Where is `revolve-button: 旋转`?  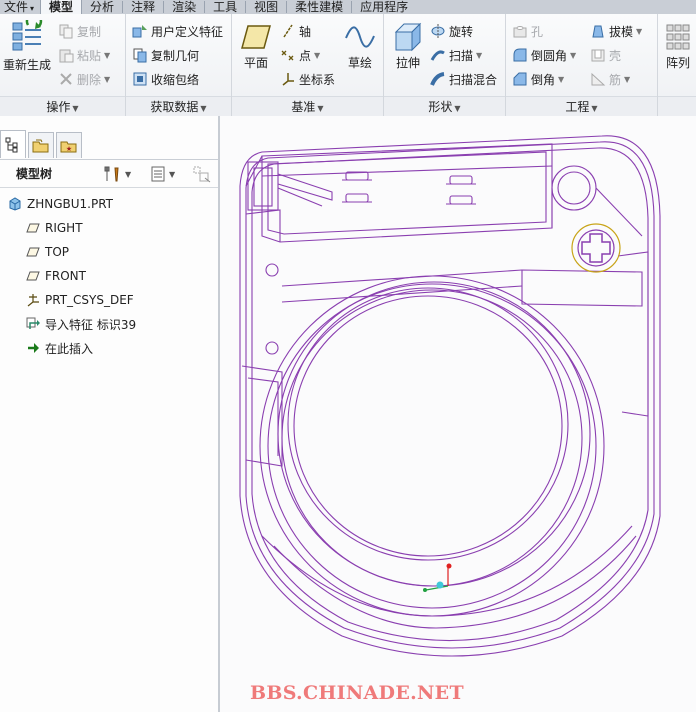 revolve-button: 旋转 is located at coordinates (451, 31).